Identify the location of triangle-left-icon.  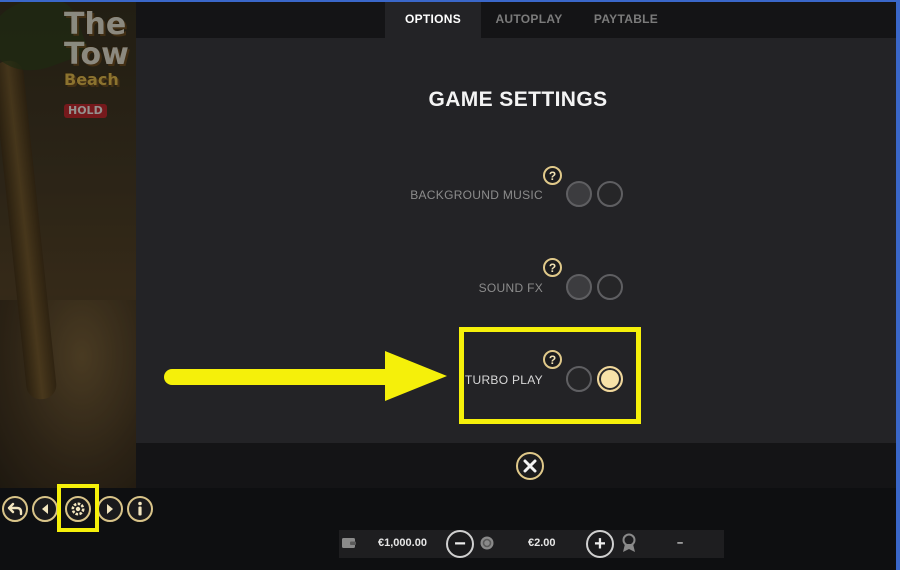
(45, 509).